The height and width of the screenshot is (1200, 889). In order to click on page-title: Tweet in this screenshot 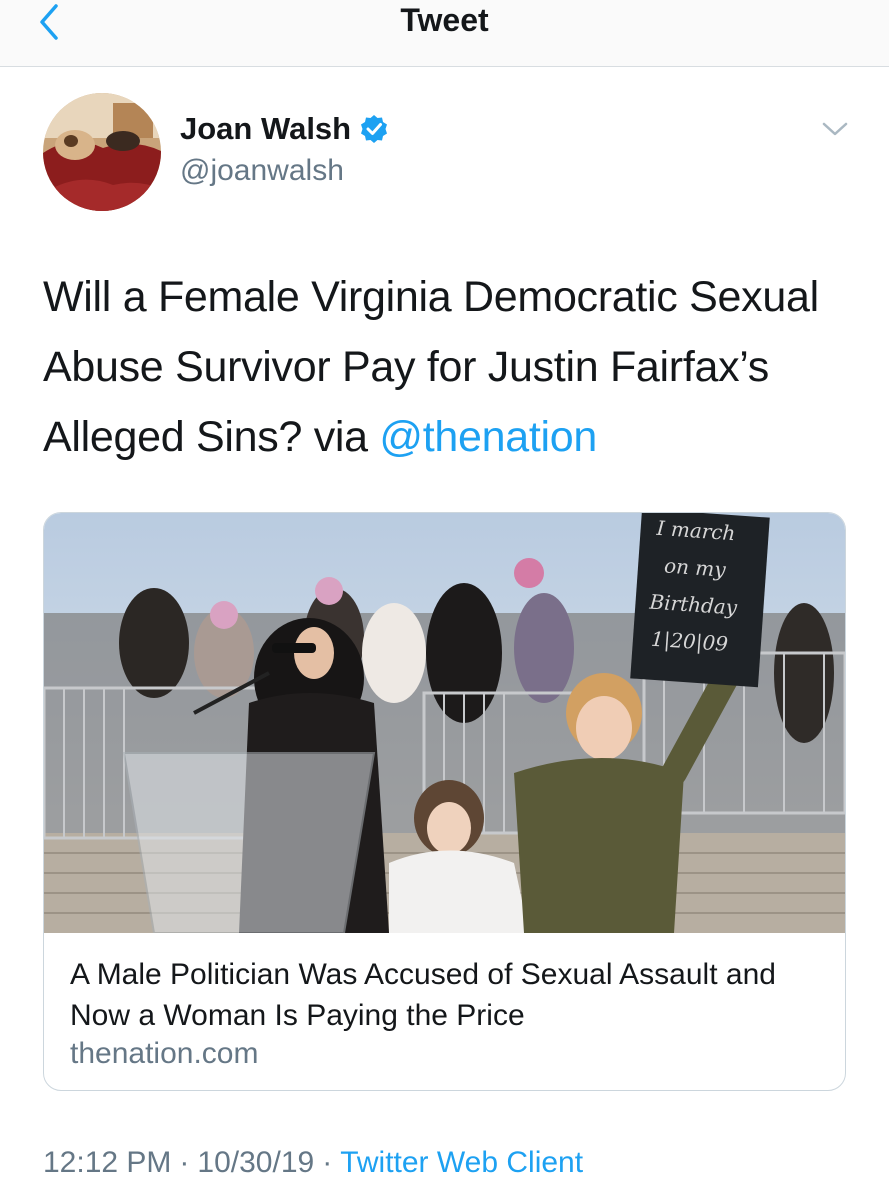, I will do `click(444, 20)`.